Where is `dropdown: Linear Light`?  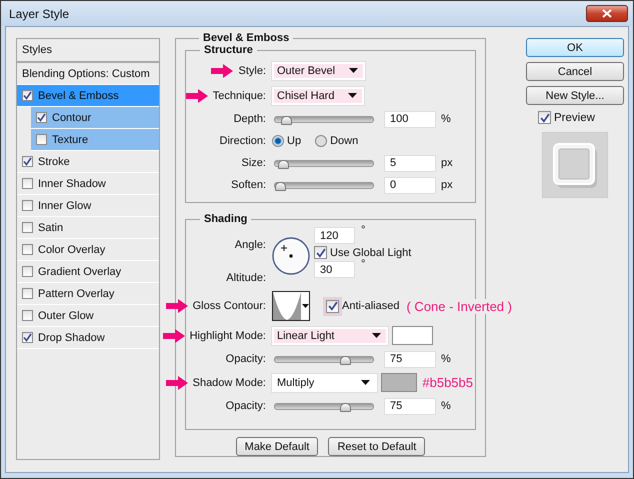
dropdown: Linear Light is located at coordinates (330, 335).